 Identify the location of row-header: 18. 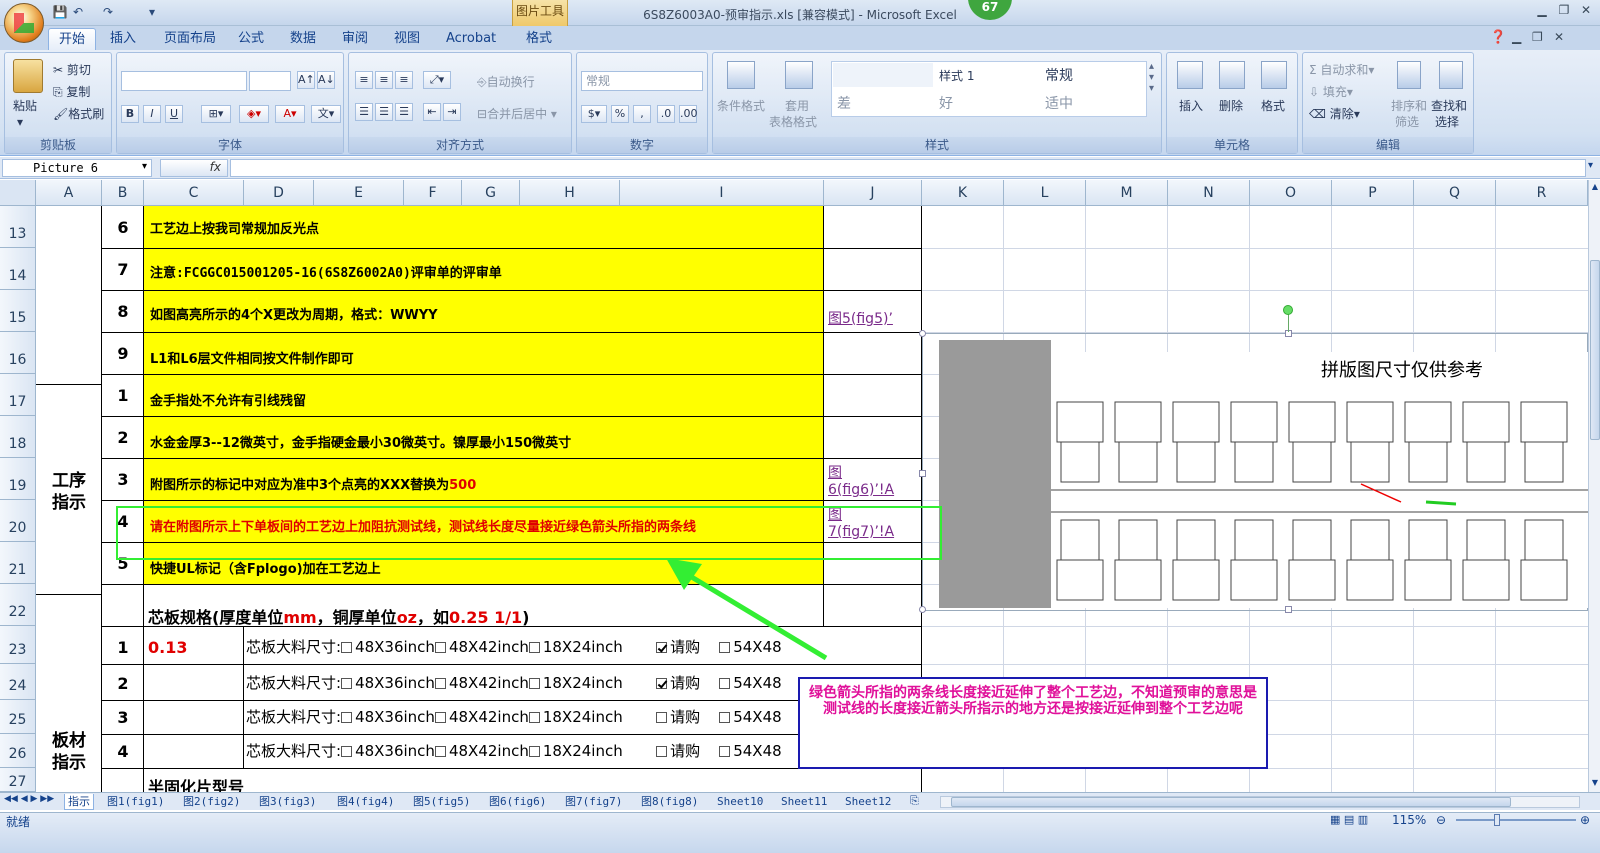
(18, 437).